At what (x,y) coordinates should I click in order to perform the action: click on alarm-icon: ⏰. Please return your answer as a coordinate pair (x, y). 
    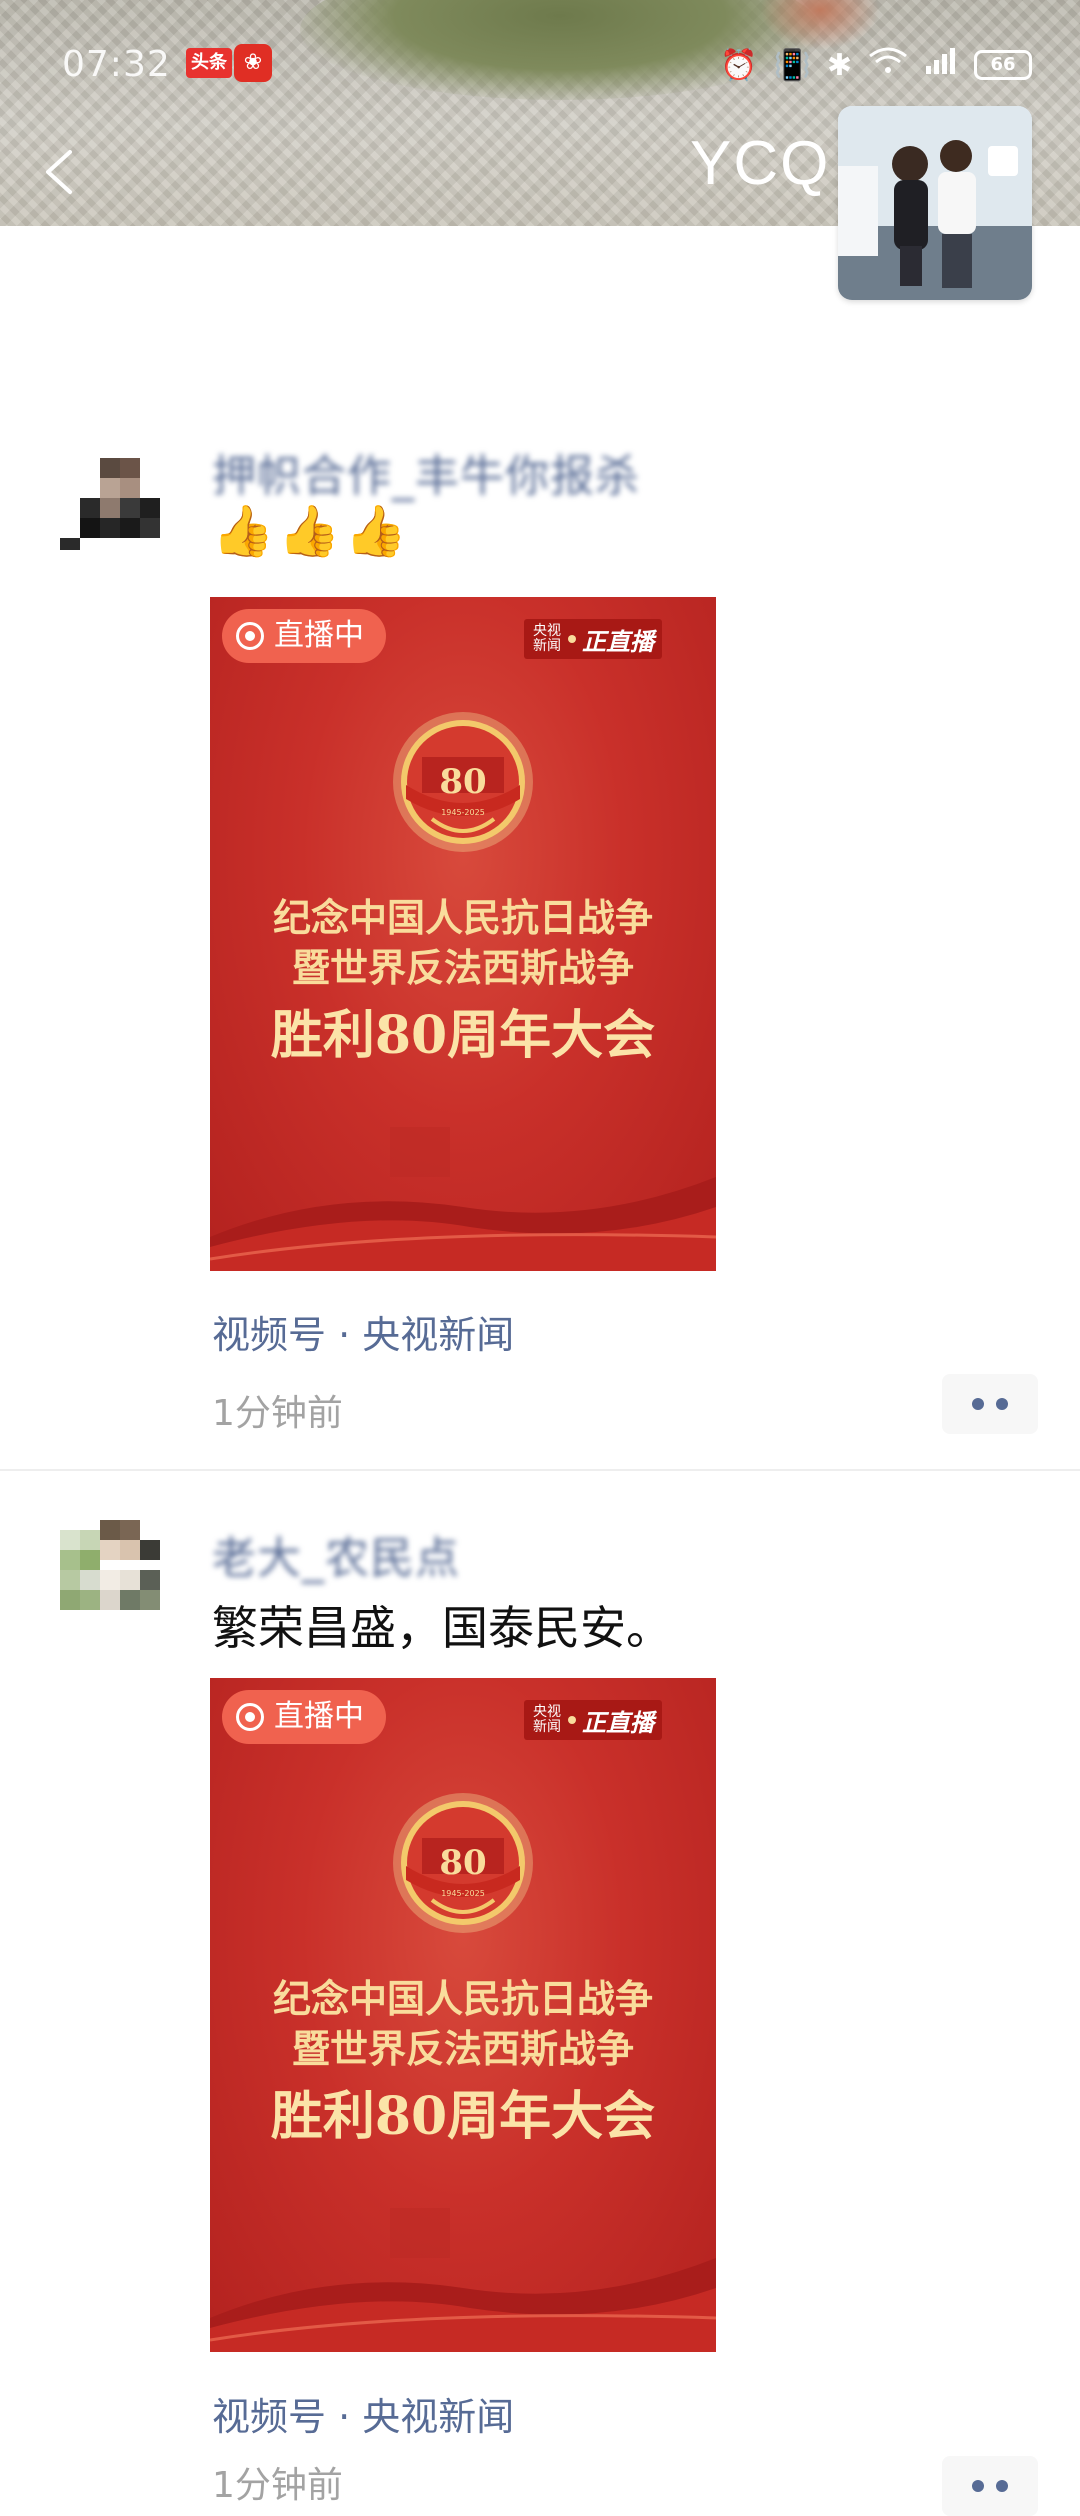
    Looking at the image, I should click on (739, 65).